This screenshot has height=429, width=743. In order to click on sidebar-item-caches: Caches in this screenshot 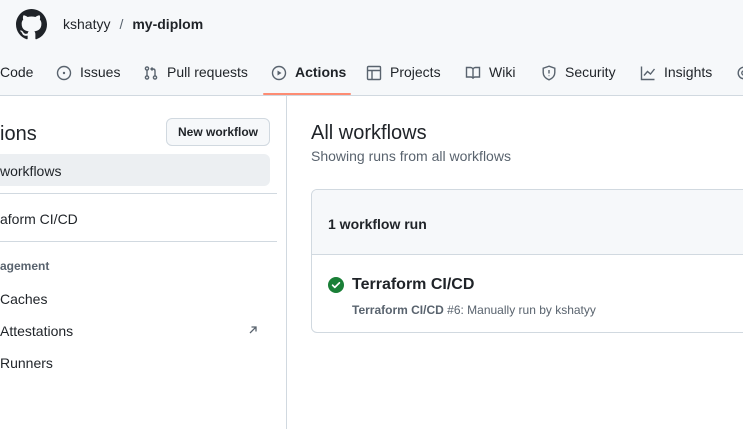, I will do `click(23, 299)`.